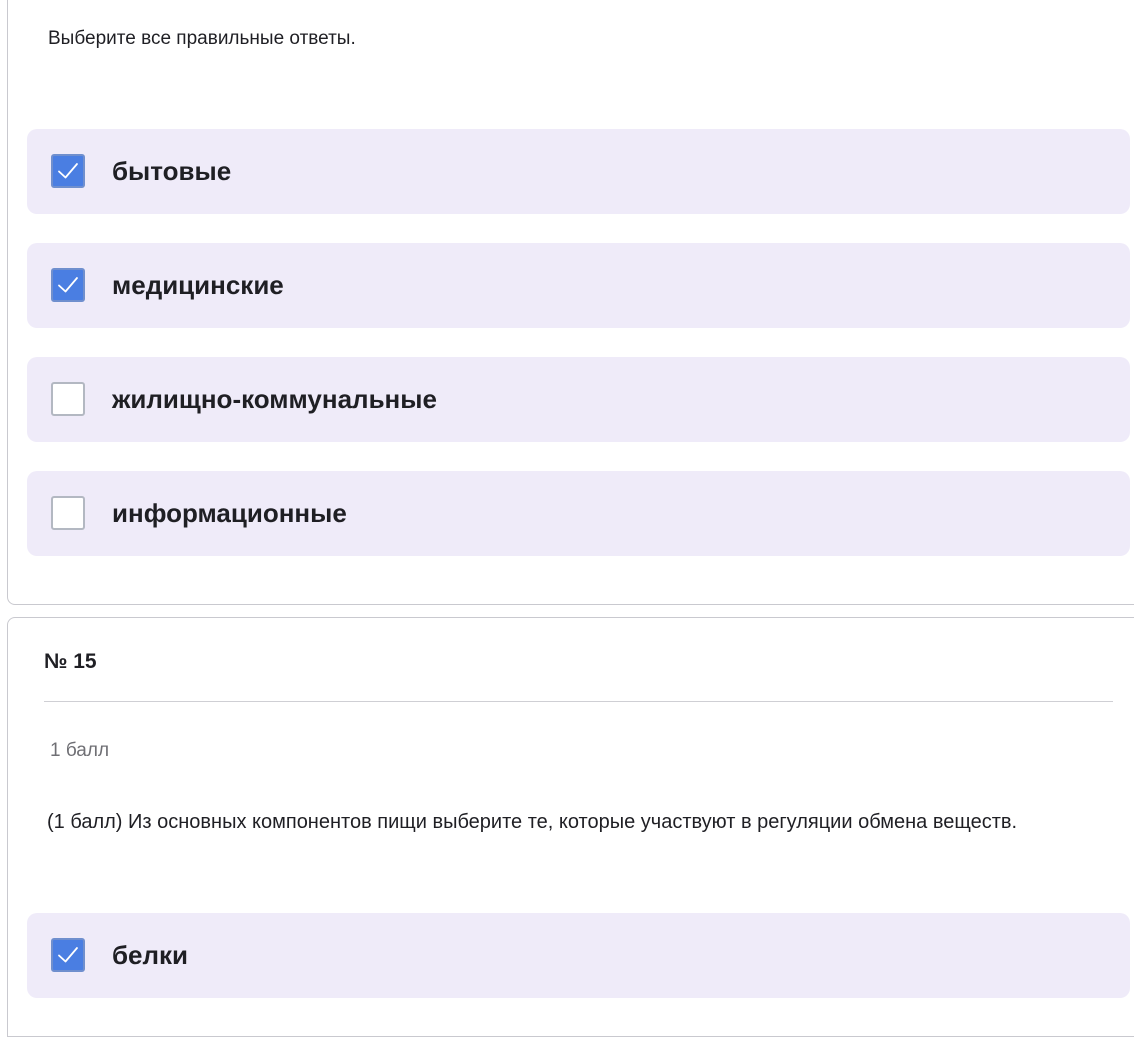  What do you see at coordinates (198, 285) in the screenshot?
I see `answer-label: медицинские` at bounding box center [198, 285].